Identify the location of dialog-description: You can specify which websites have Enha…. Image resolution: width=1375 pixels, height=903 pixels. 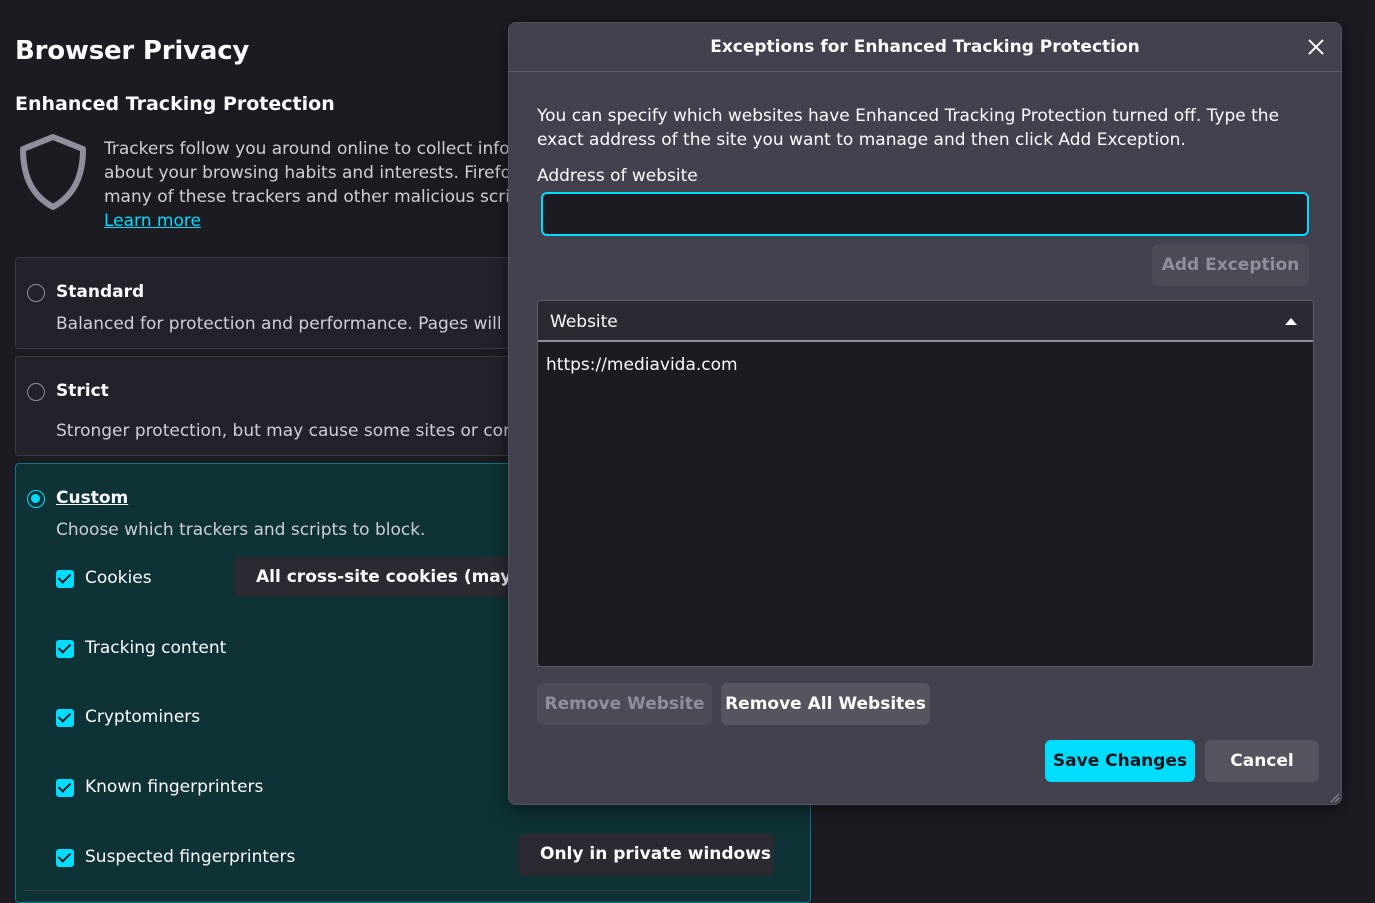
(908, 128).